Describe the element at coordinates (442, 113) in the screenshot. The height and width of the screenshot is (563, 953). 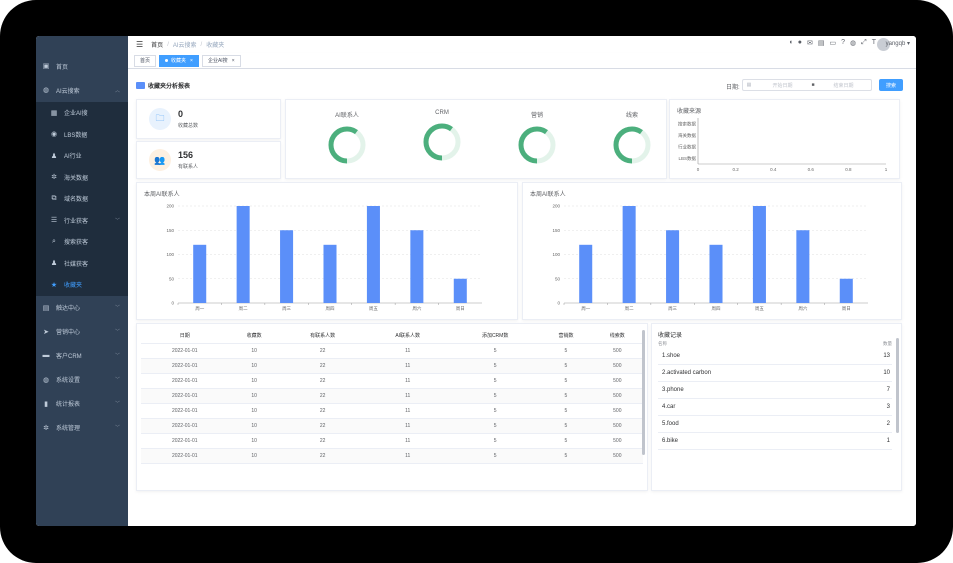
I see `donut-label: CRM` at that location.